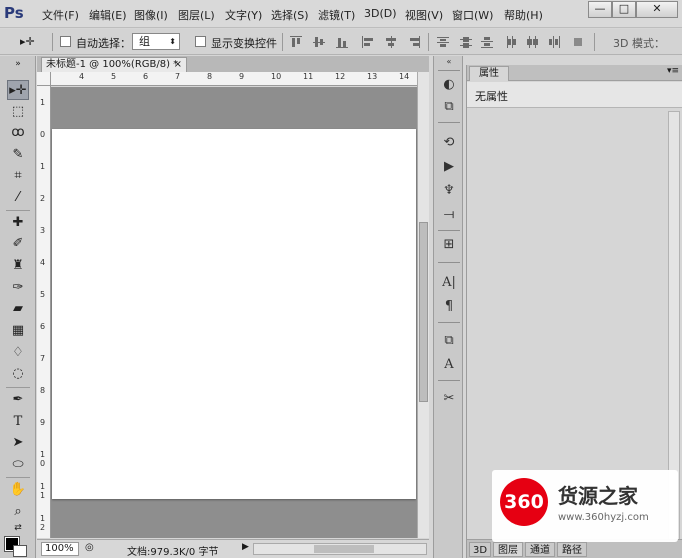  I want to click on menu-file: 文件(F), so click(60, 15).